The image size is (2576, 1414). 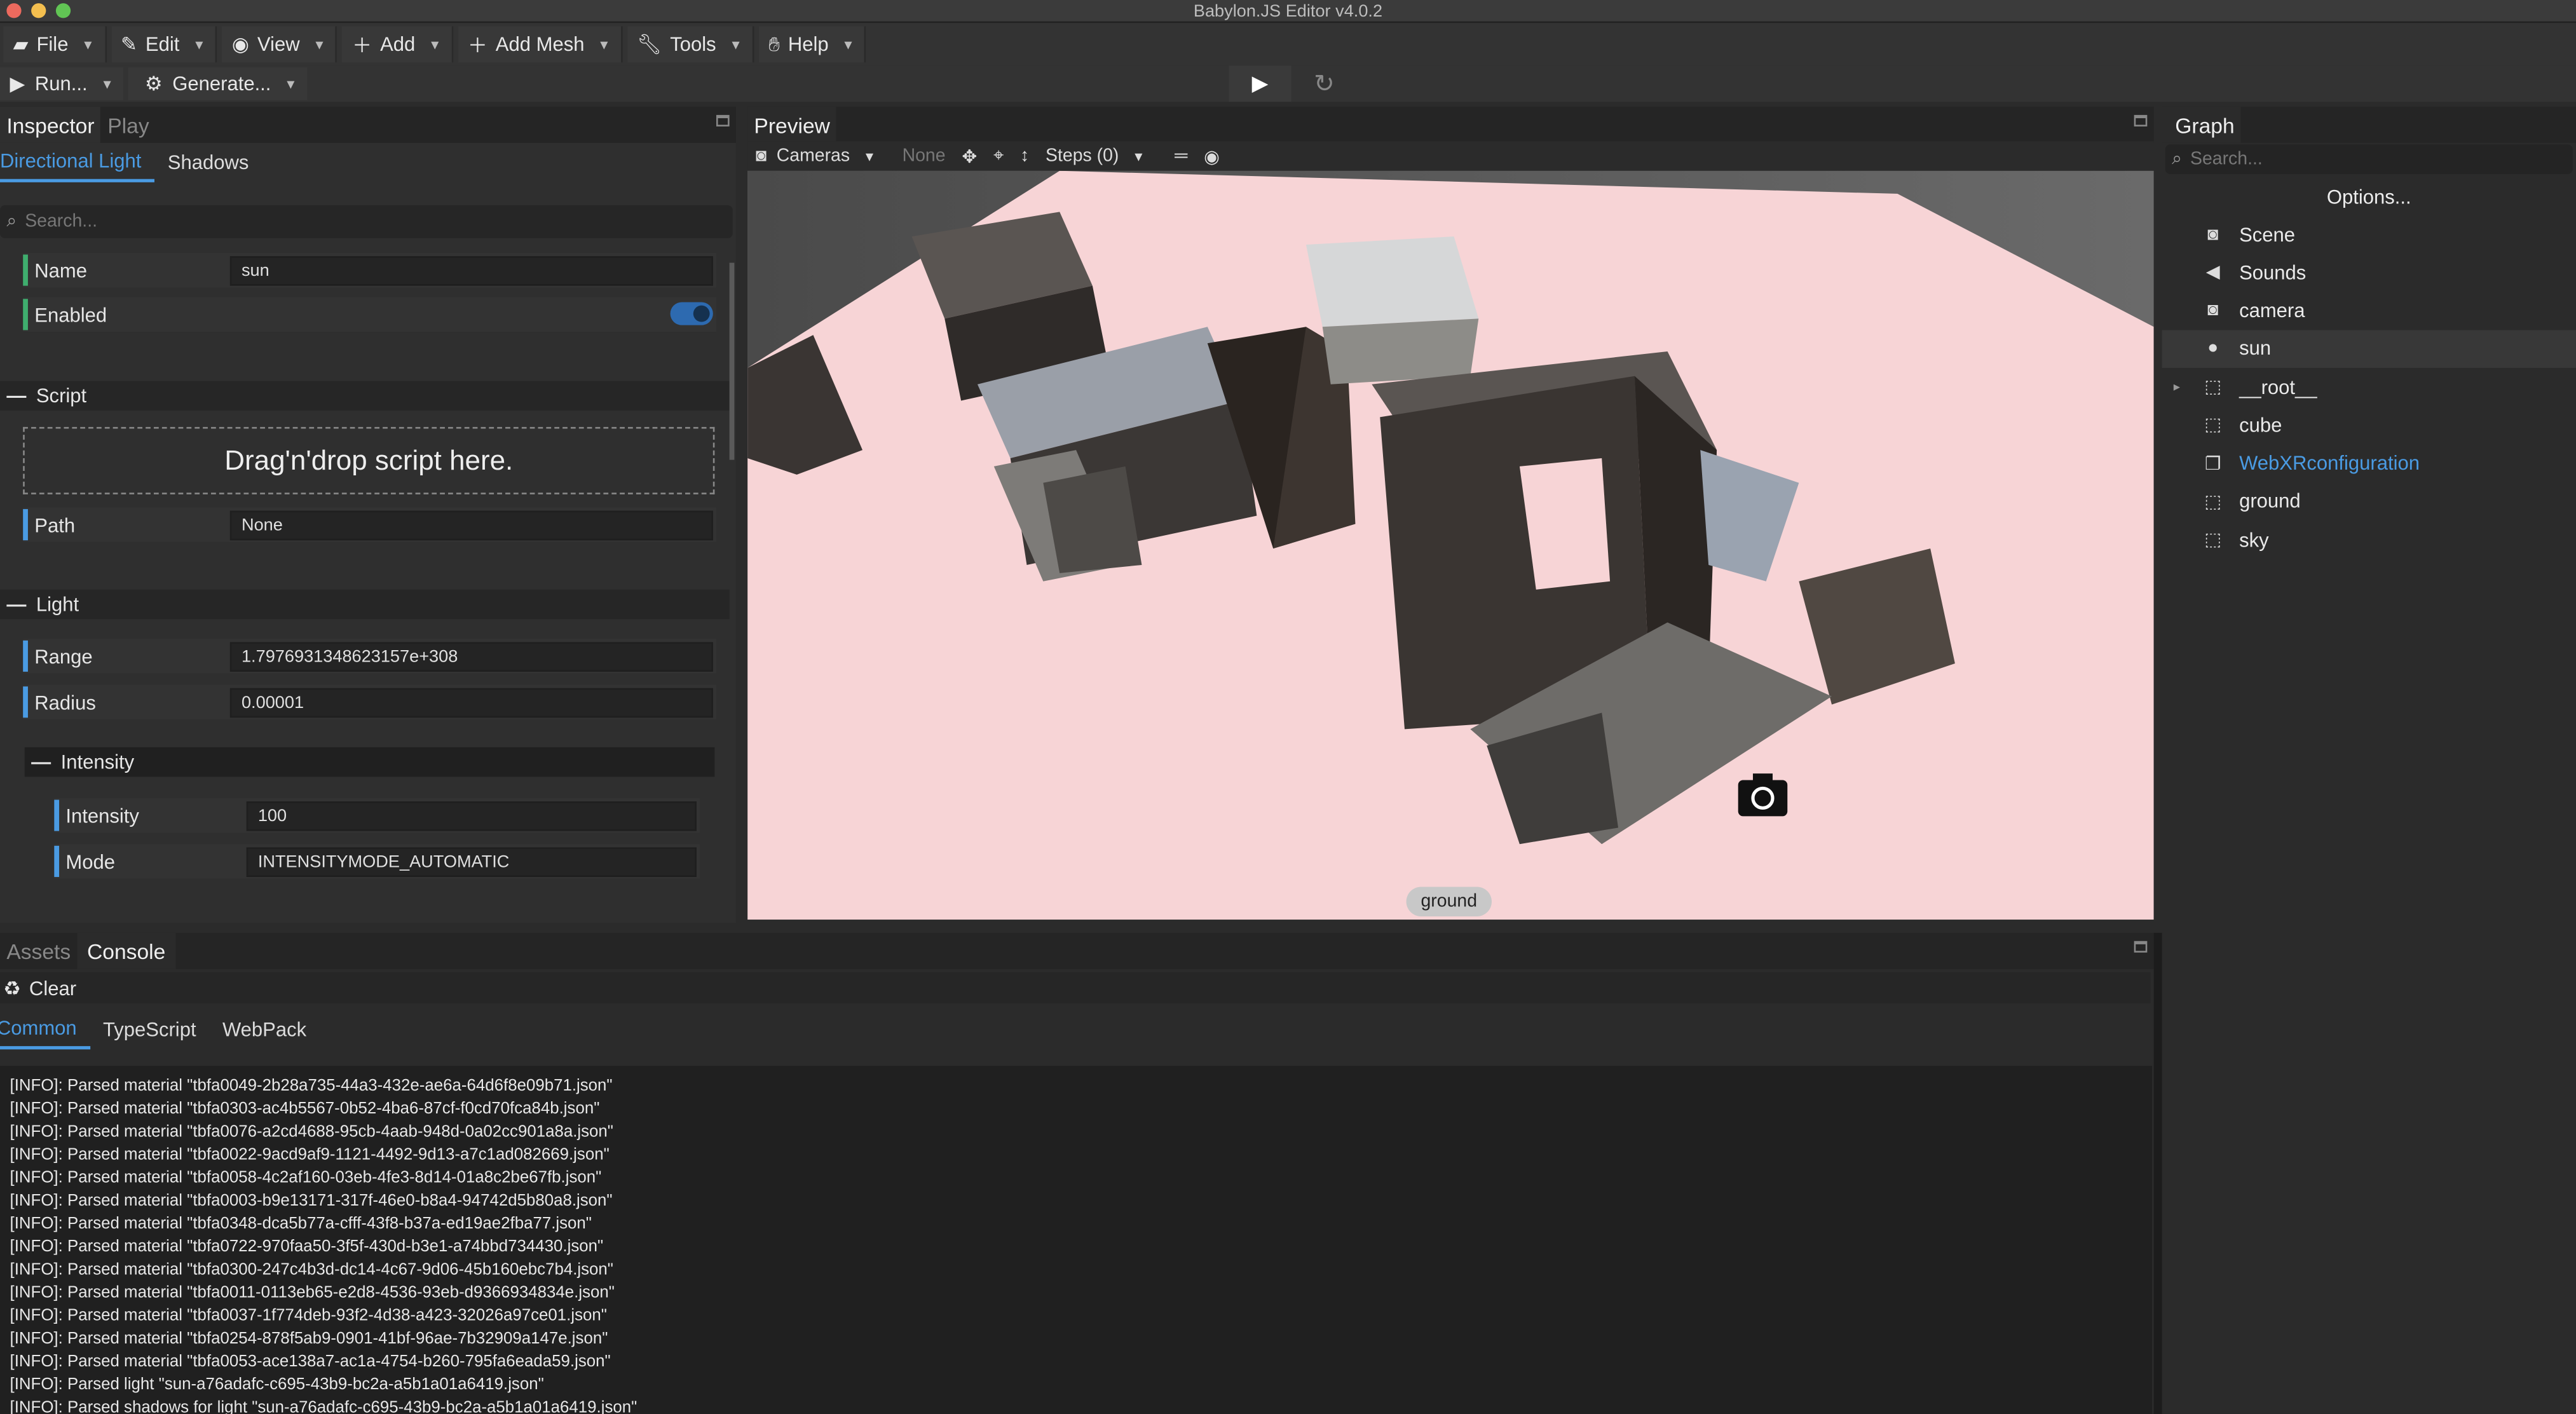 I want to click on menu-view: ◉ View ▼, so click(x=279, y=45).